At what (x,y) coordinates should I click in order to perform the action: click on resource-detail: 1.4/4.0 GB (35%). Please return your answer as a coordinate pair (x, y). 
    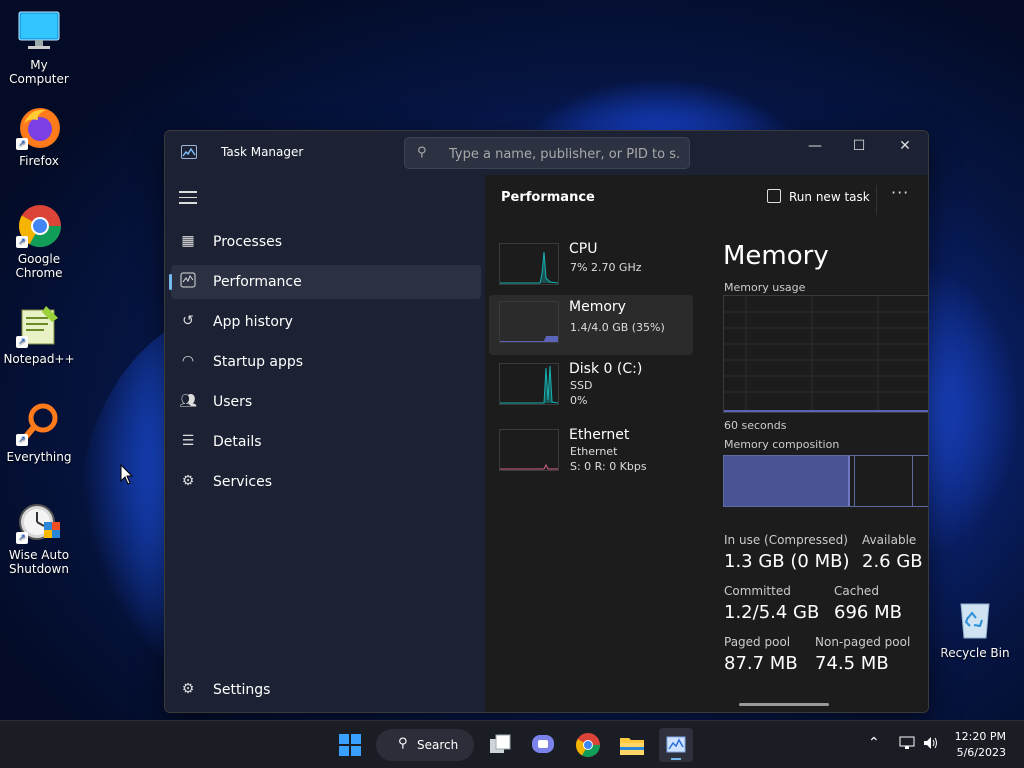
    Looking at the image, I should click on (617, 327).